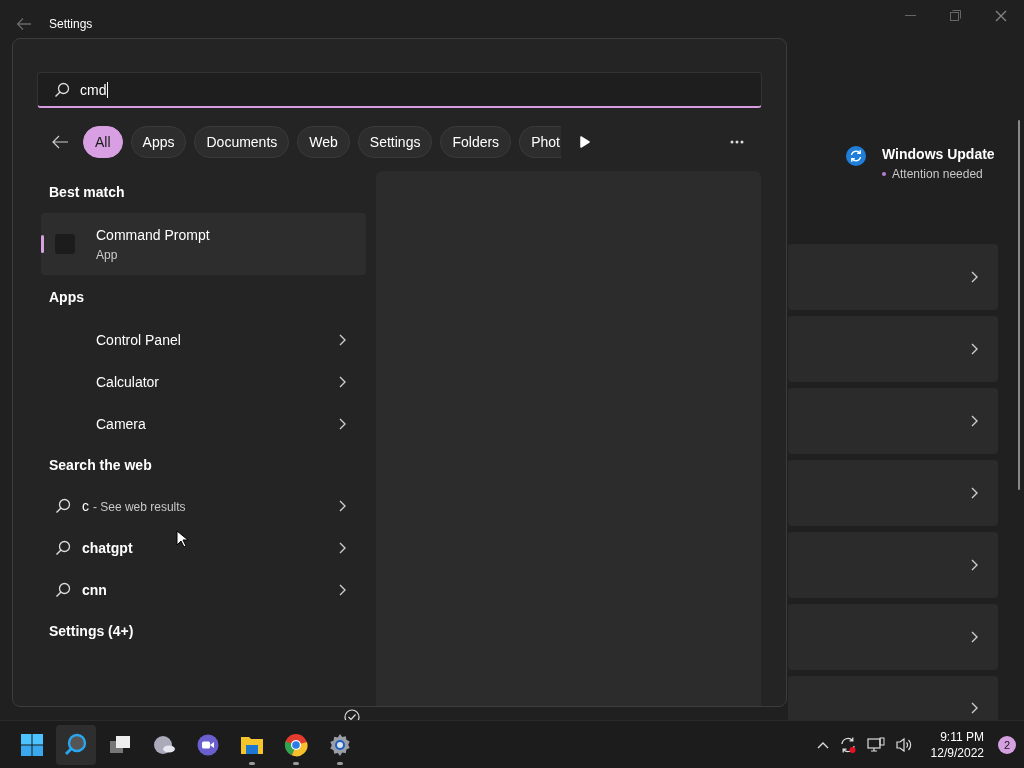 The image size is (1024, 768). I want to click on section-heading: Apps, so click(66, 297).